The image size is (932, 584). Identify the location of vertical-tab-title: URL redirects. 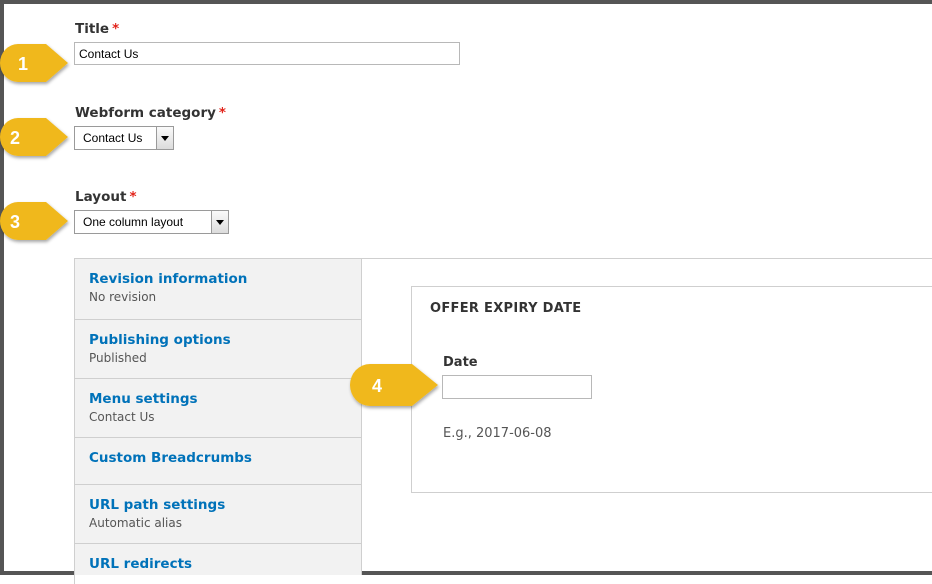
(141, 564).